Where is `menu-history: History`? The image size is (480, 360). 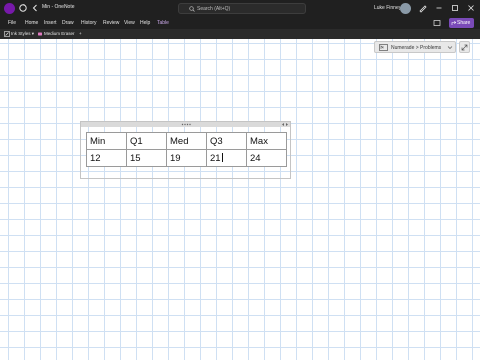
menu-history: History is located at coordinates (89, 23).